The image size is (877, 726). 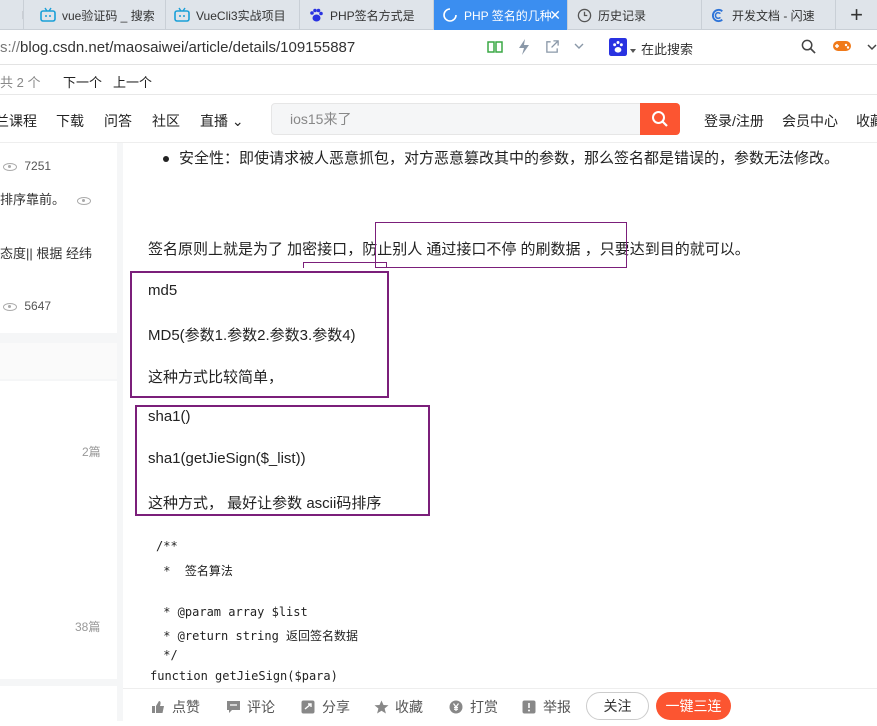 I want to click on view-count-row: 5647, so click(x=27, y=306).